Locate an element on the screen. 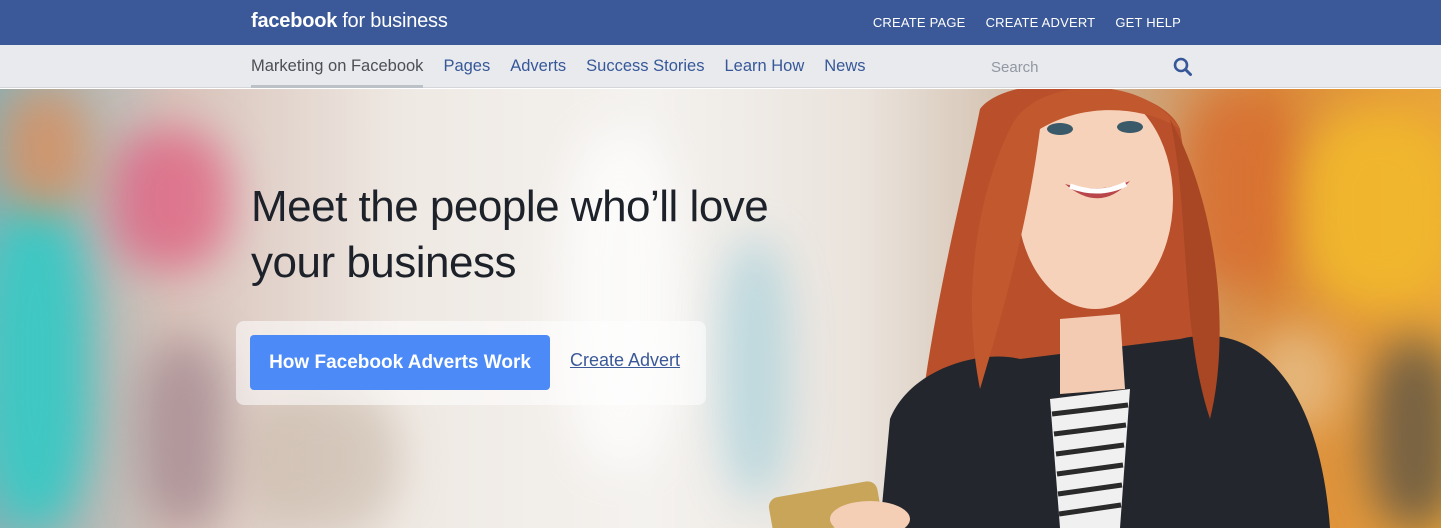 The image size is (1441, 528). nav-item-adverts: Adverts is located at coordinates (538, 66).